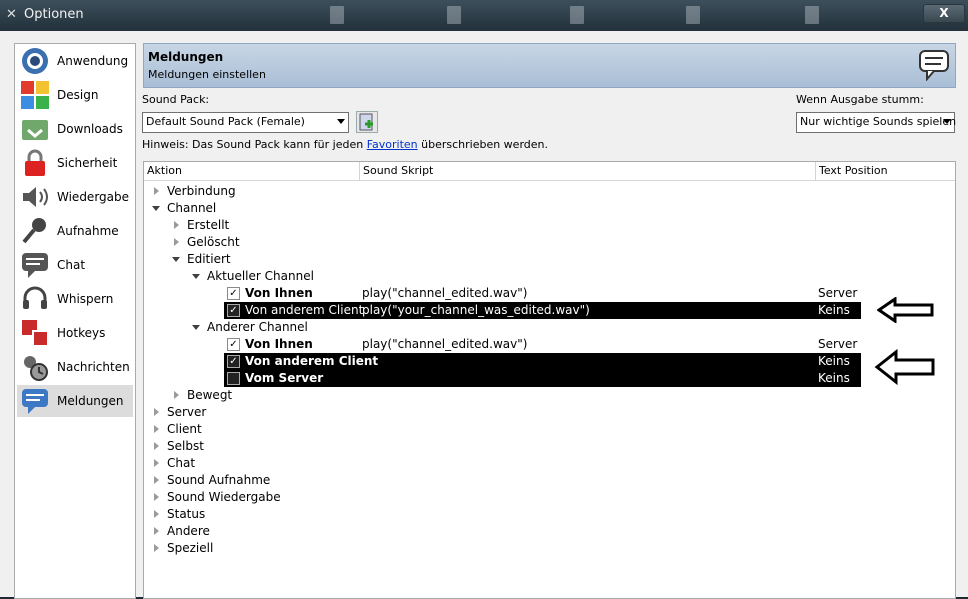  Describe the element at coordinates (75, 401) in the screenshot. I see `sidebar-item-meldungen: Meldungen` at that location.